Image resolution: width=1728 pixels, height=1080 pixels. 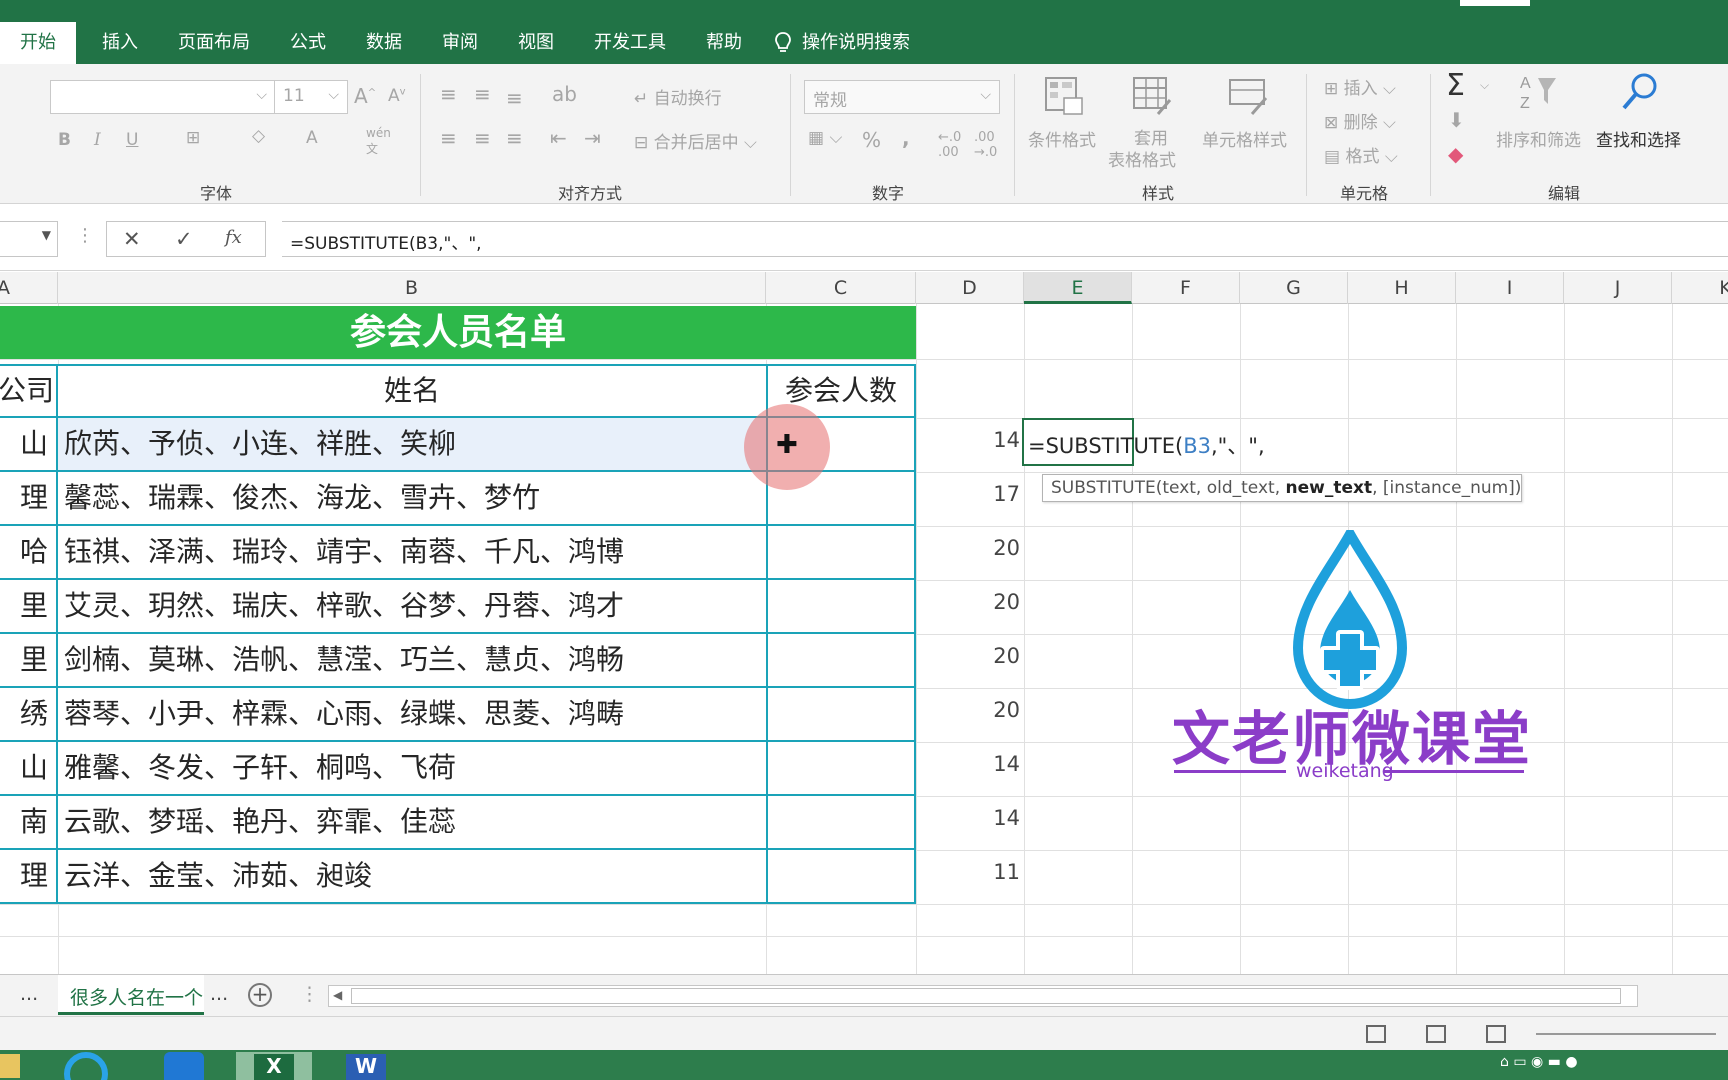 What do you see at coordinates (1638, 138) in the screenshot?
I see `find-select-label: 查找和选择` at bounding box center [1638, 138].